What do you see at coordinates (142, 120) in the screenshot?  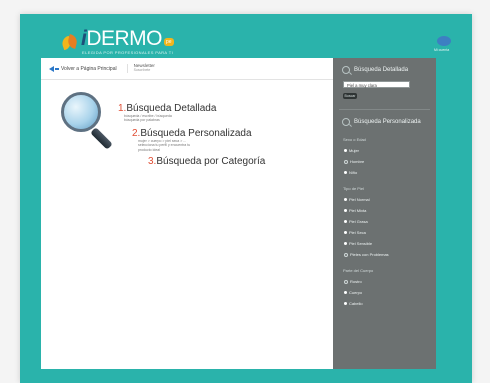 I see `option-desc-line: búsqueda por palabras` at bounding box center [142, 120].